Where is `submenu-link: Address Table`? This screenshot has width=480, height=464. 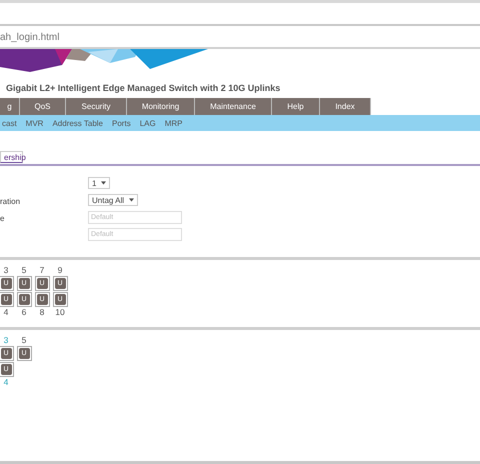
submenu-link: Address Table is located at coordinates (78, 123).